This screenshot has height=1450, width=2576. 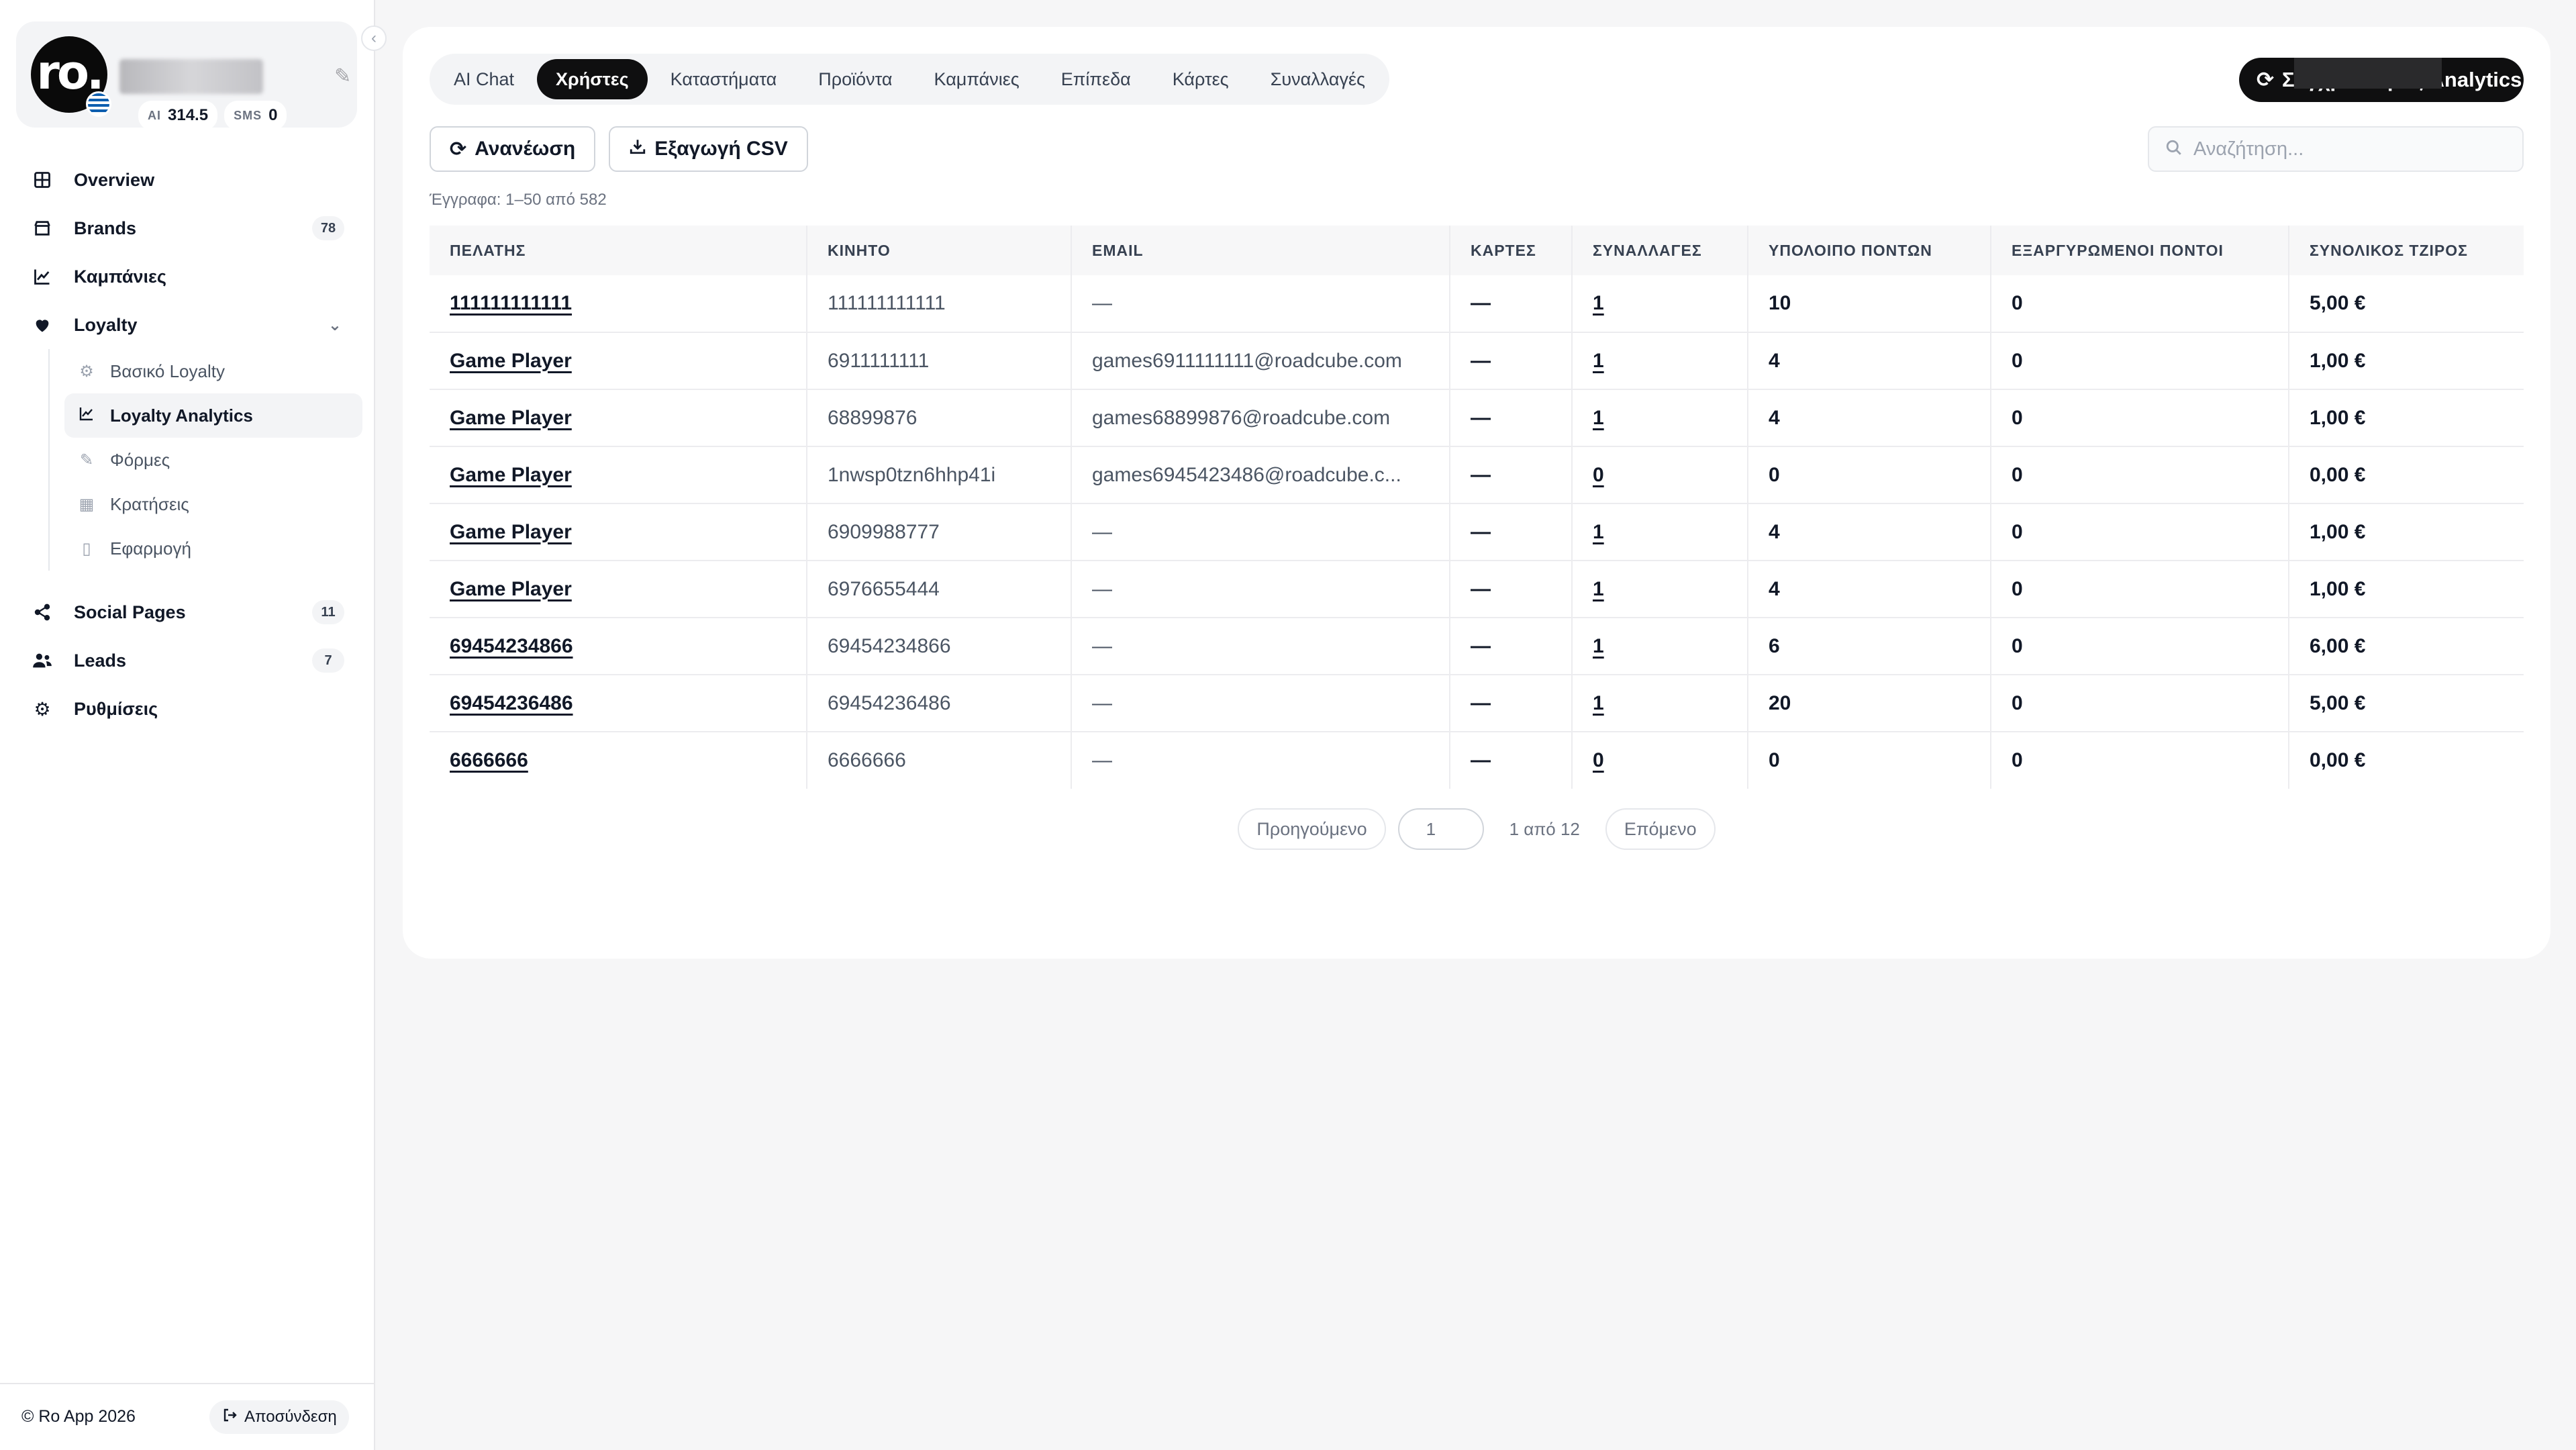 I want to click on table-row: 69454234866 69454234866 — — 1 6 0 6,00 €, so click(x=1477, y=646).